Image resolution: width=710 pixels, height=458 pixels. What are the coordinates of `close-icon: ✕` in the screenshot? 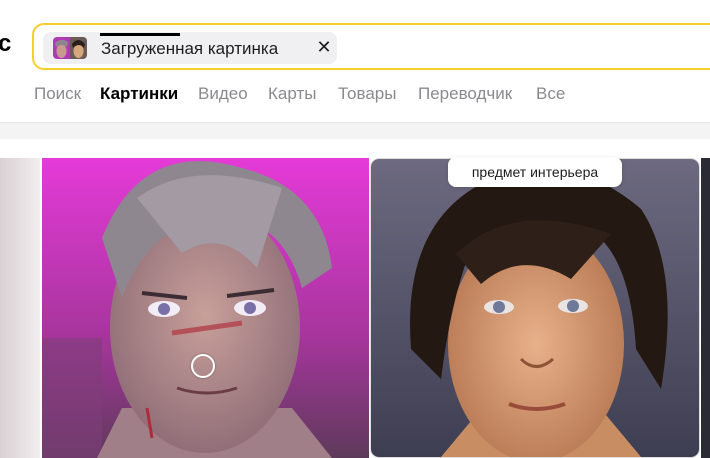 It's located at (324, 47).